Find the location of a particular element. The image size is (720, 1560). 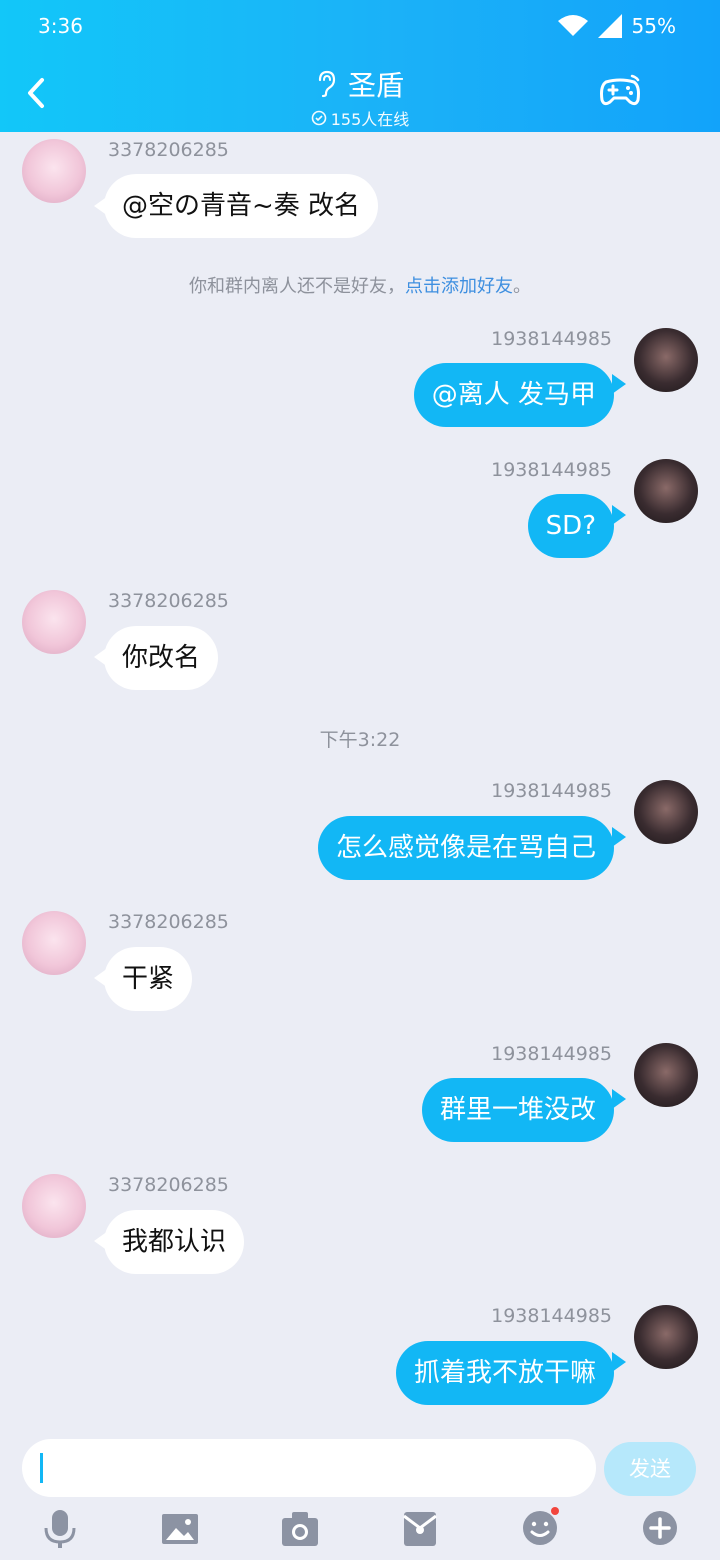

notice-suffix: 。 is located at coordinates (522, 286).